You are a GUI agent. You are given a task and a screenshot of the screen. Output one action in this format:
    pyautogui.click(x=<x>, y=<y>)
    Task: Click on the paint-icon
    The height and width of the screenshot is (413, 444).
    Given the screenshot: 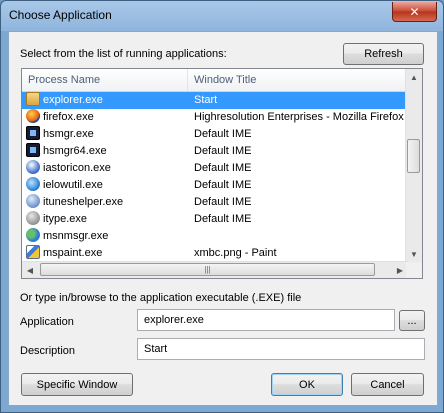 What is the action you would take?
    pyautogui.click(x=33, y=252)
    